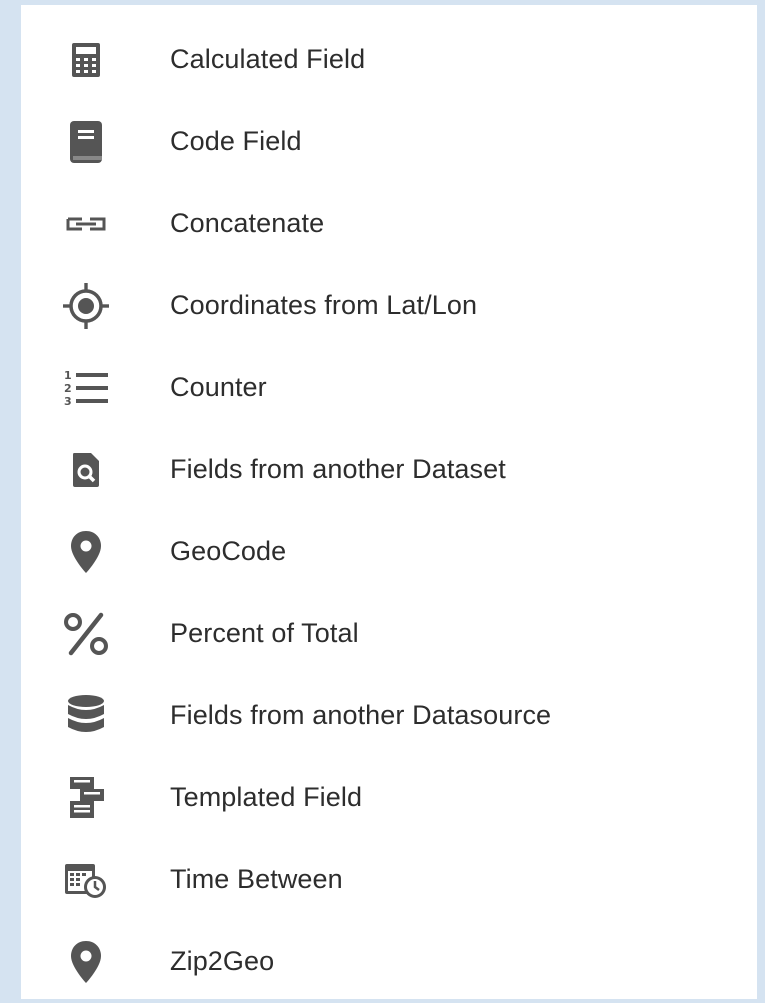 Image resolution: width=765 pixels, height=1003 pixels. Describe the element at coordinates (86, 142) in the screenshot. I see `book-icon` at that location.